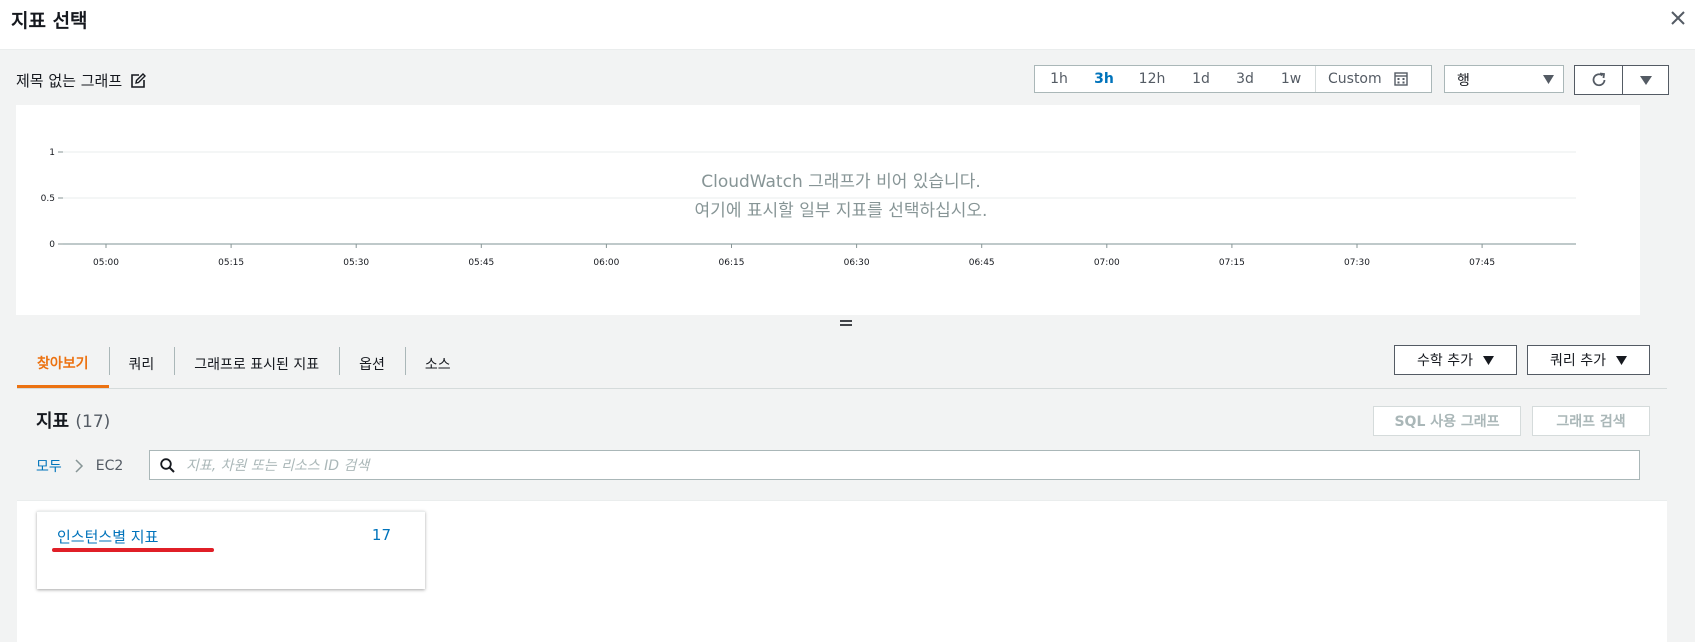 Image resolution: width=1695 pixels, height=642 pixels. What do you see at coordinates (1245, 79) in the screenshot?
I see `time-range-3d: 3d` at bounding box center [1245, 79].